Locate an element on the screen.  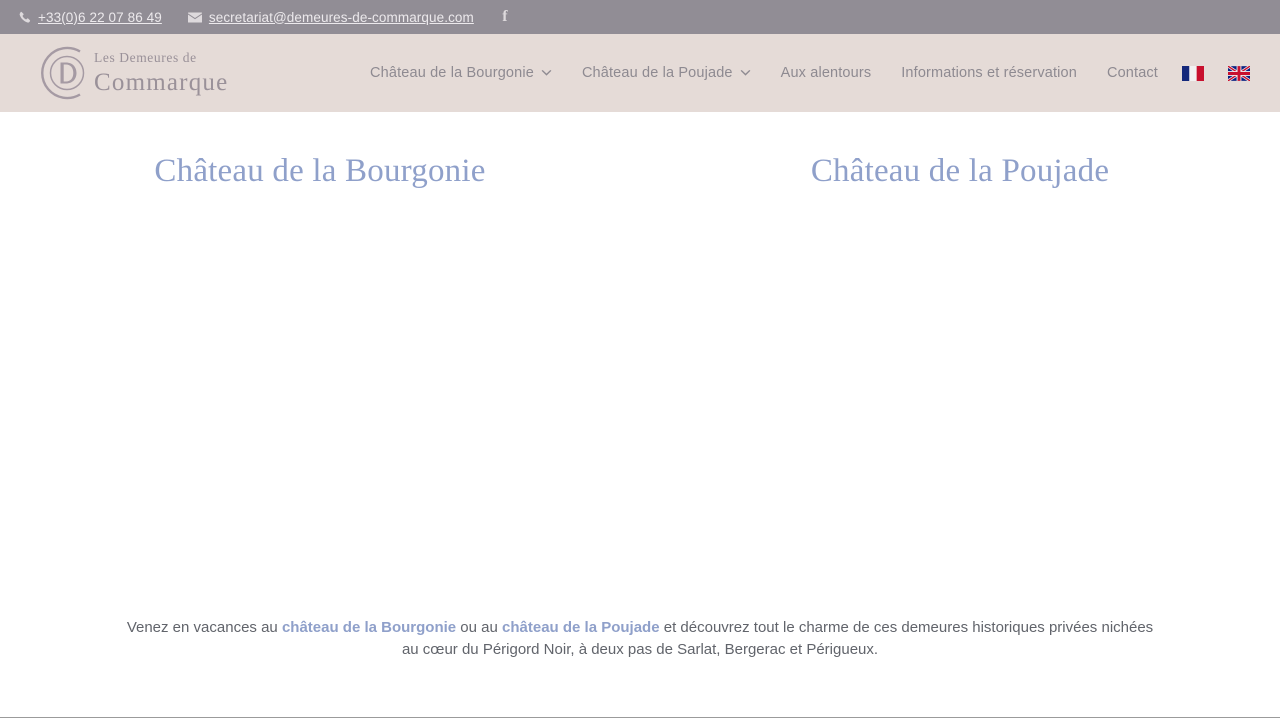
logo-wordmark: Les Demeures de Commarque is located at coordinates (161, 73).